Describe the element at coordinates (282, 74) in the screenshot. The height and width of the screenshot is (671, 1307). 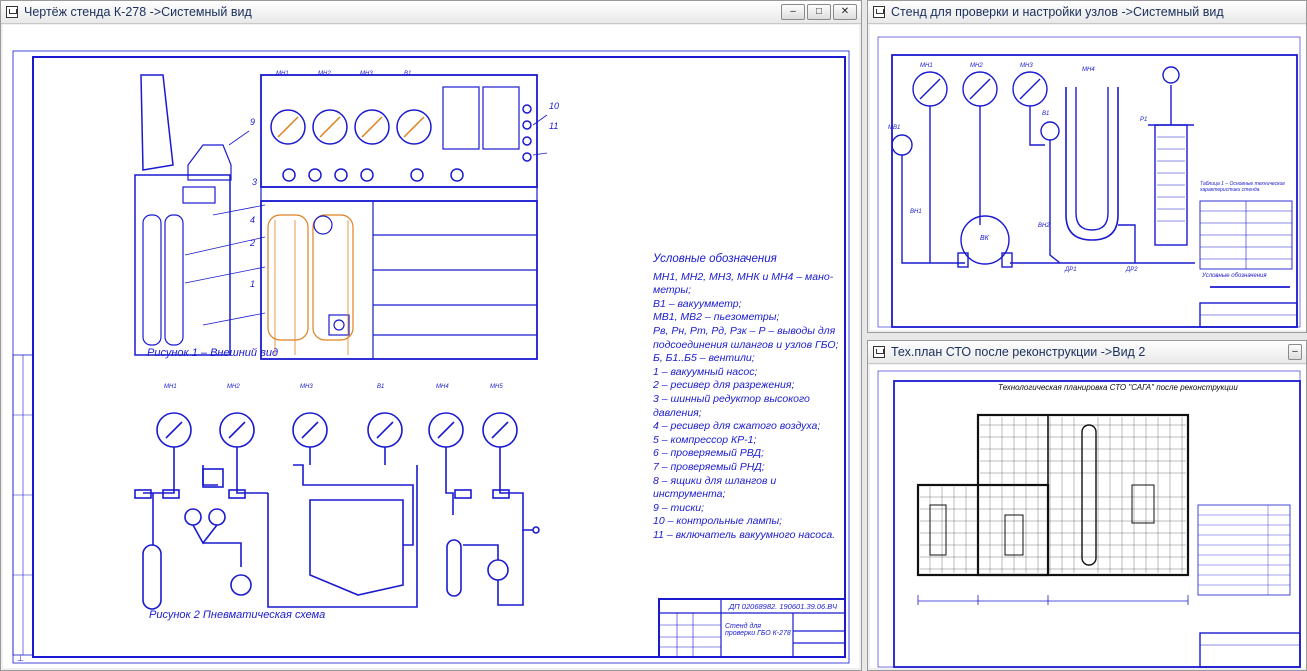
I see `gauge-label-mn1-top: МН1` at that location.